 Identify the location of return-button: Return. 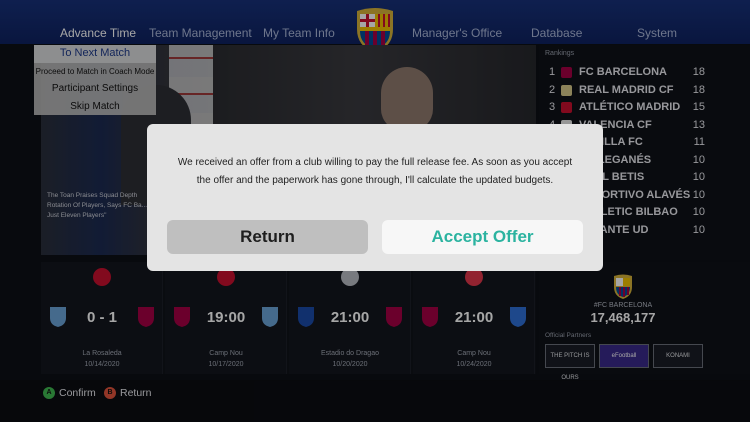
(267, 237).